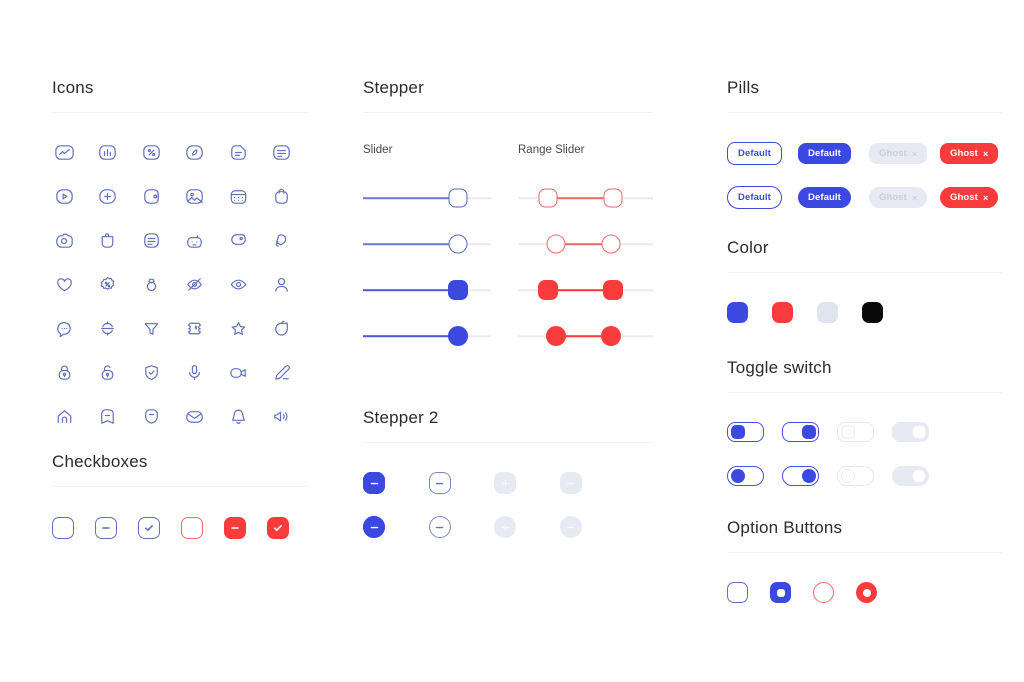  Describe the element at coordinates (151, 372) in the screenshot. I see `shield-check-icon` at that location.